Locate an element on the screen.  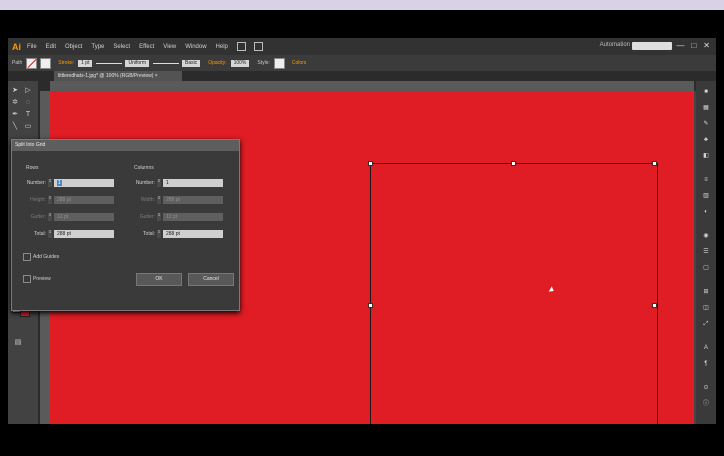
window-controls: — □ ✕ is located at coordinates (693, 45).